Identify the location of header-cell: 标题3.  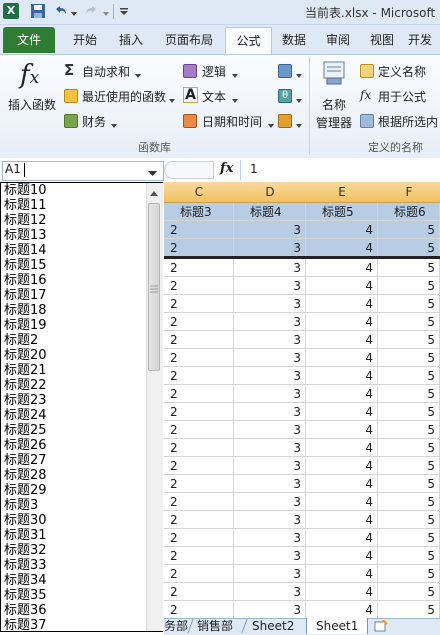
(199, 212).